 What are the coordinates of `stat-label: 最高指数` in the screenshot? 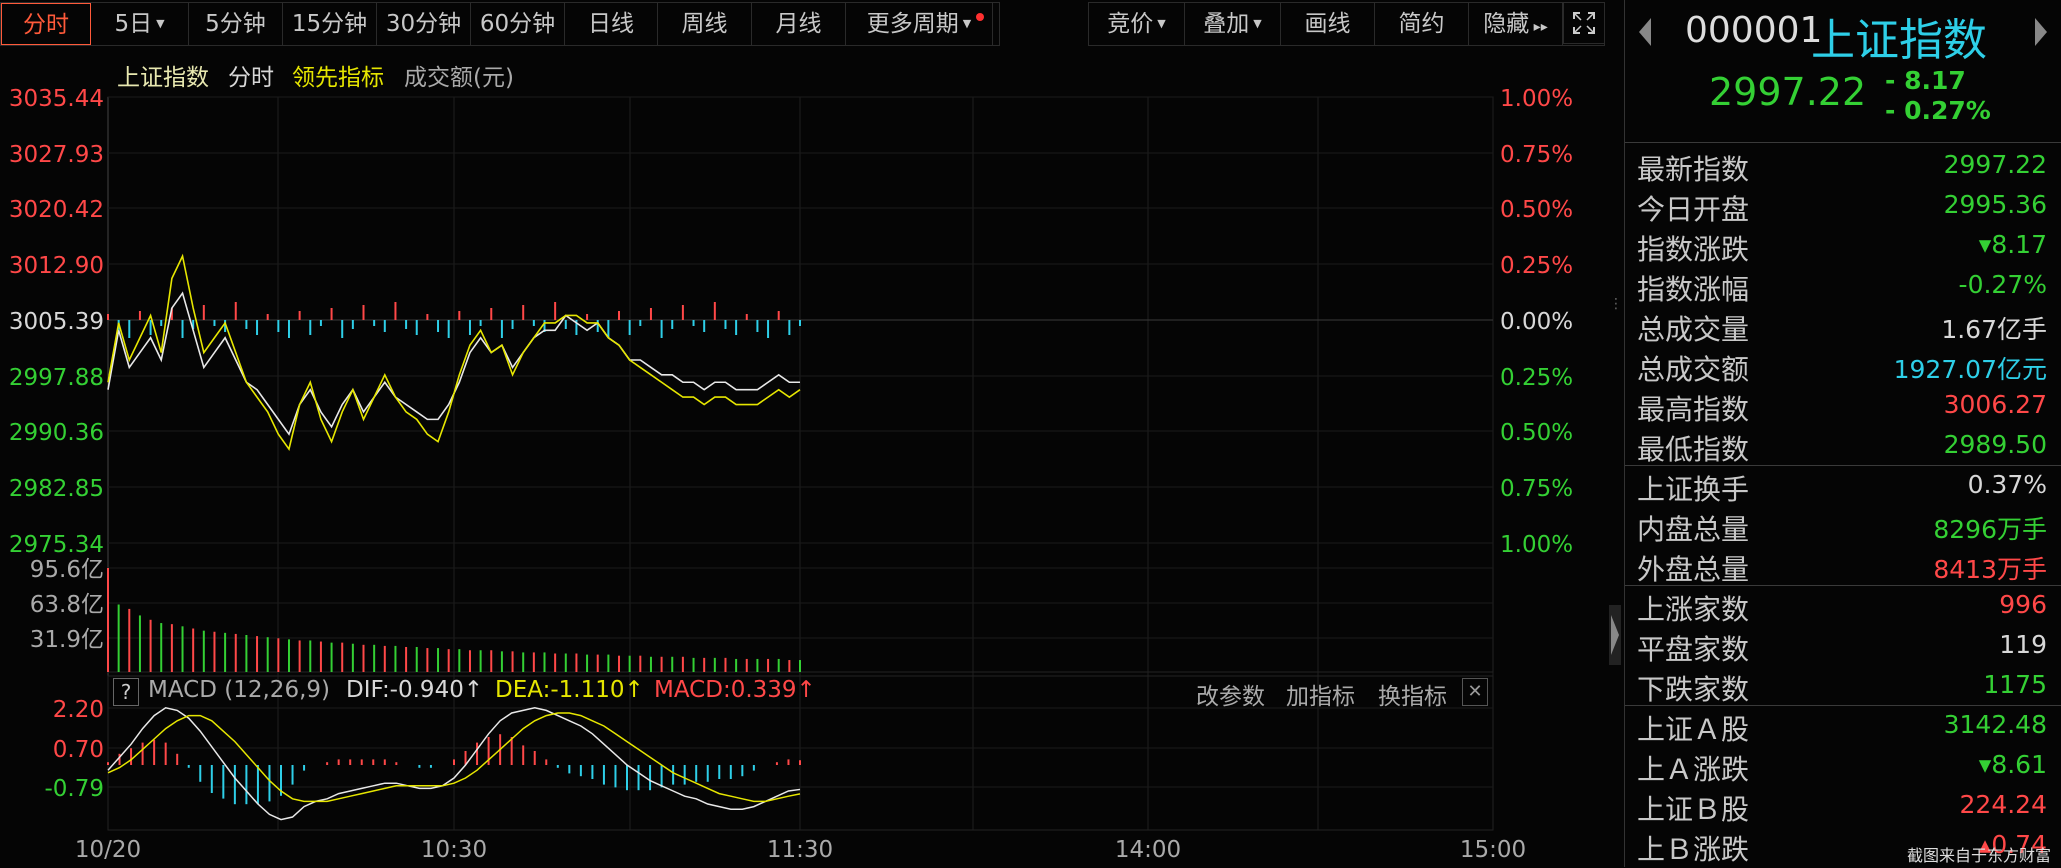 It's located at (1693, 409).